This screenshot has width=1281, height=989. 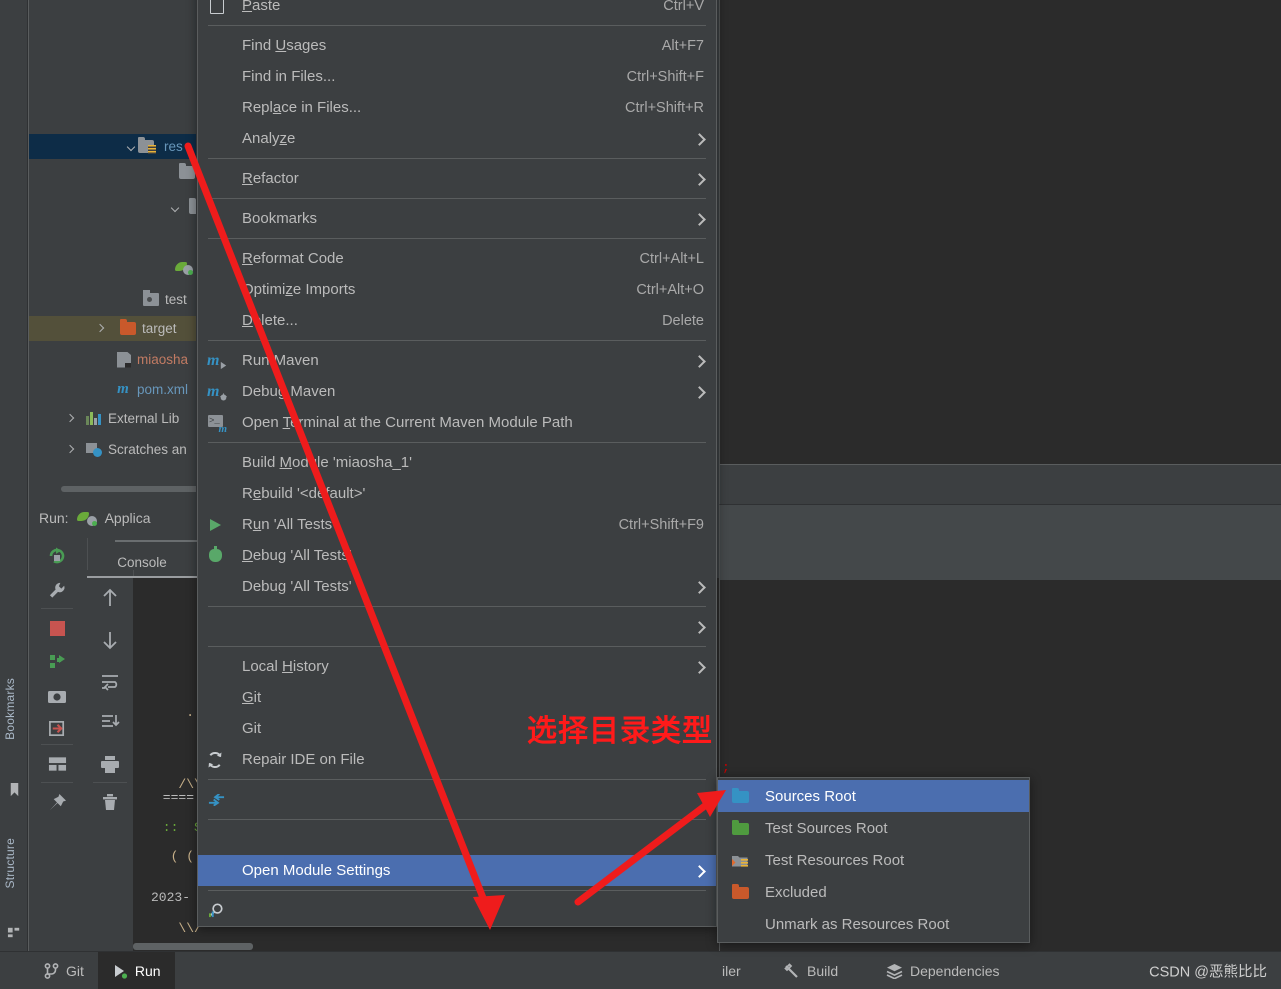 I want to click on run-configuration-name: Applica, so click(x=128, y=518).